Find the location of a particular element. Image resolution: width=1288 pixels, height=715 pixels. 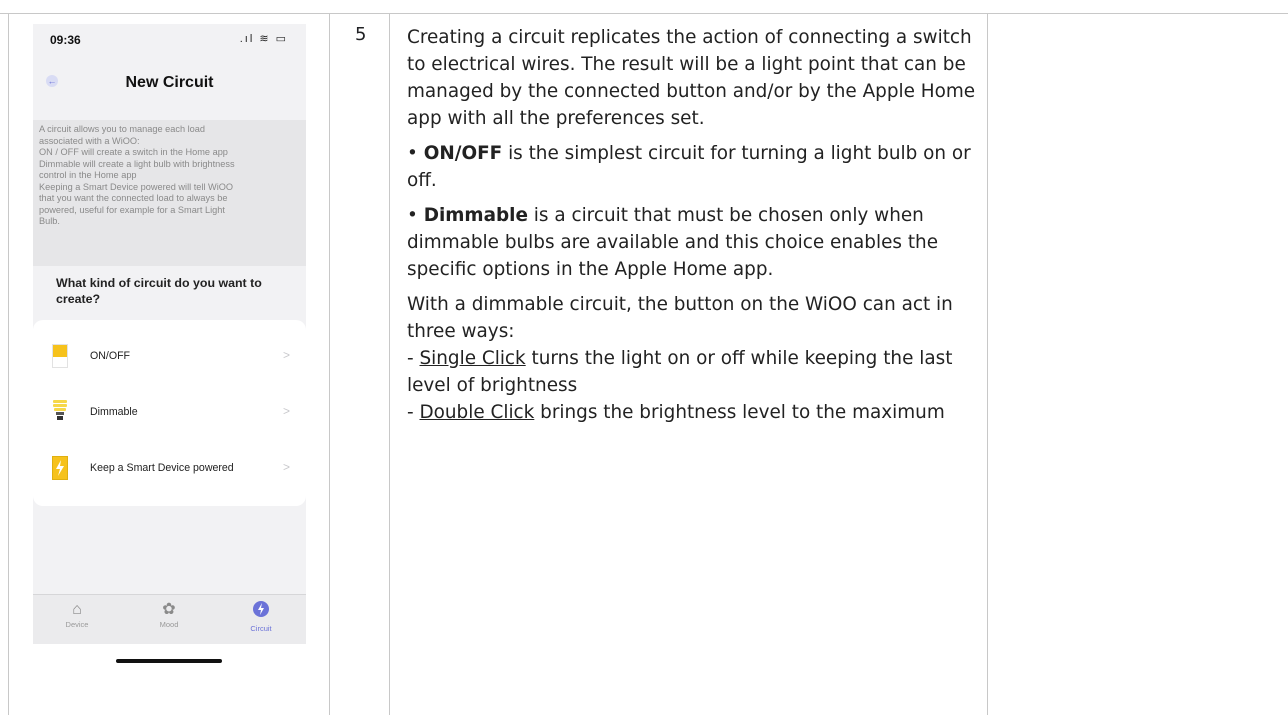

power-bolt-icon is located at coordinates (60, 468).